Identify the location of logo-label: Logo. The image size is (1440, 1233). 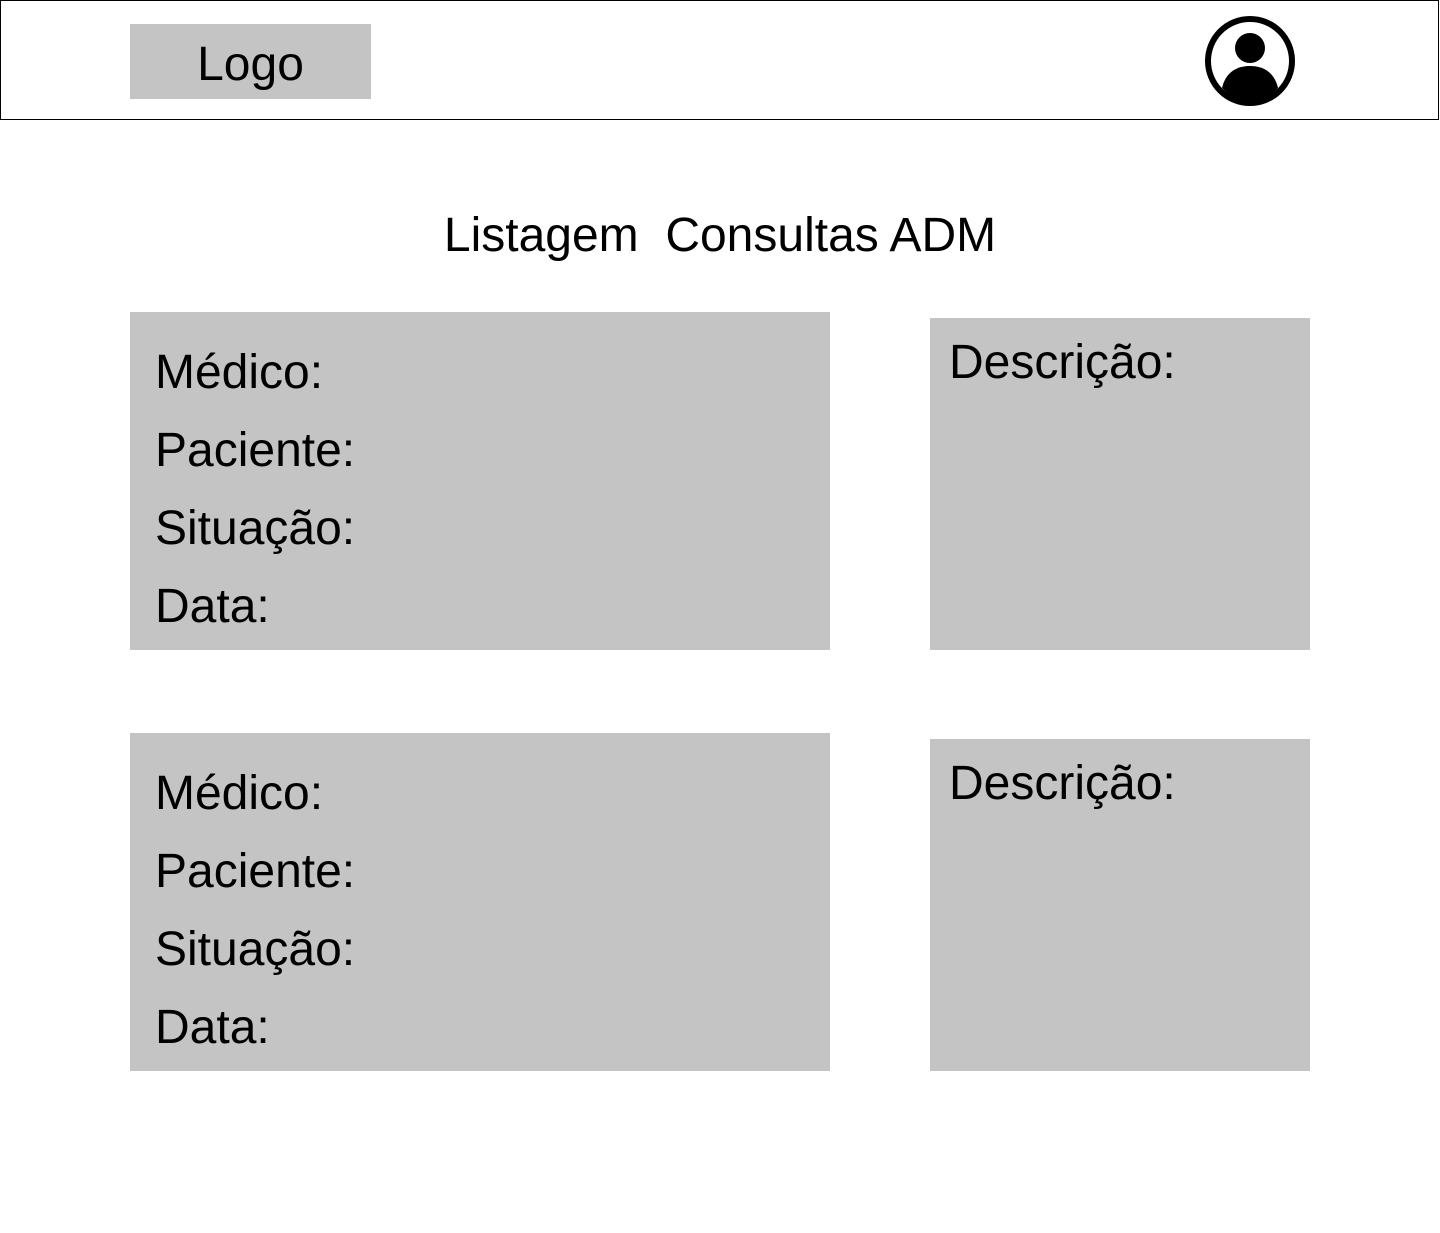
(250, 64).